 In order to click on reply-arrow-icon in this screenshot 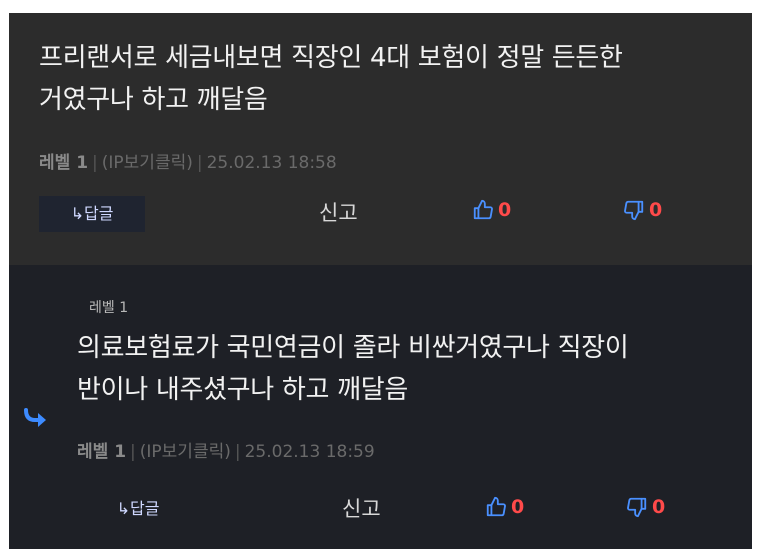, I will do `click(35, 417)`.